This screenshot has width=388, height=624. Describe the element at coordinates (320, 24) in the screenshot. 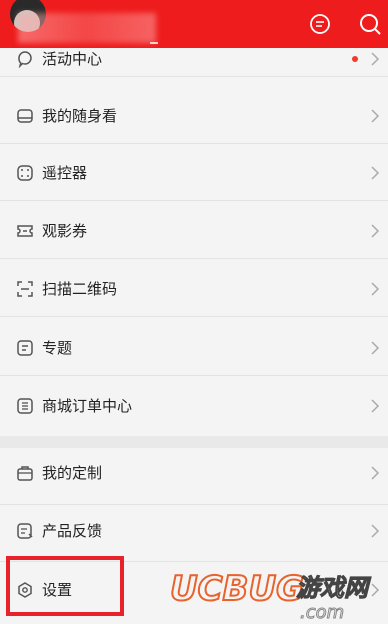

I see `message-icon` at that location.